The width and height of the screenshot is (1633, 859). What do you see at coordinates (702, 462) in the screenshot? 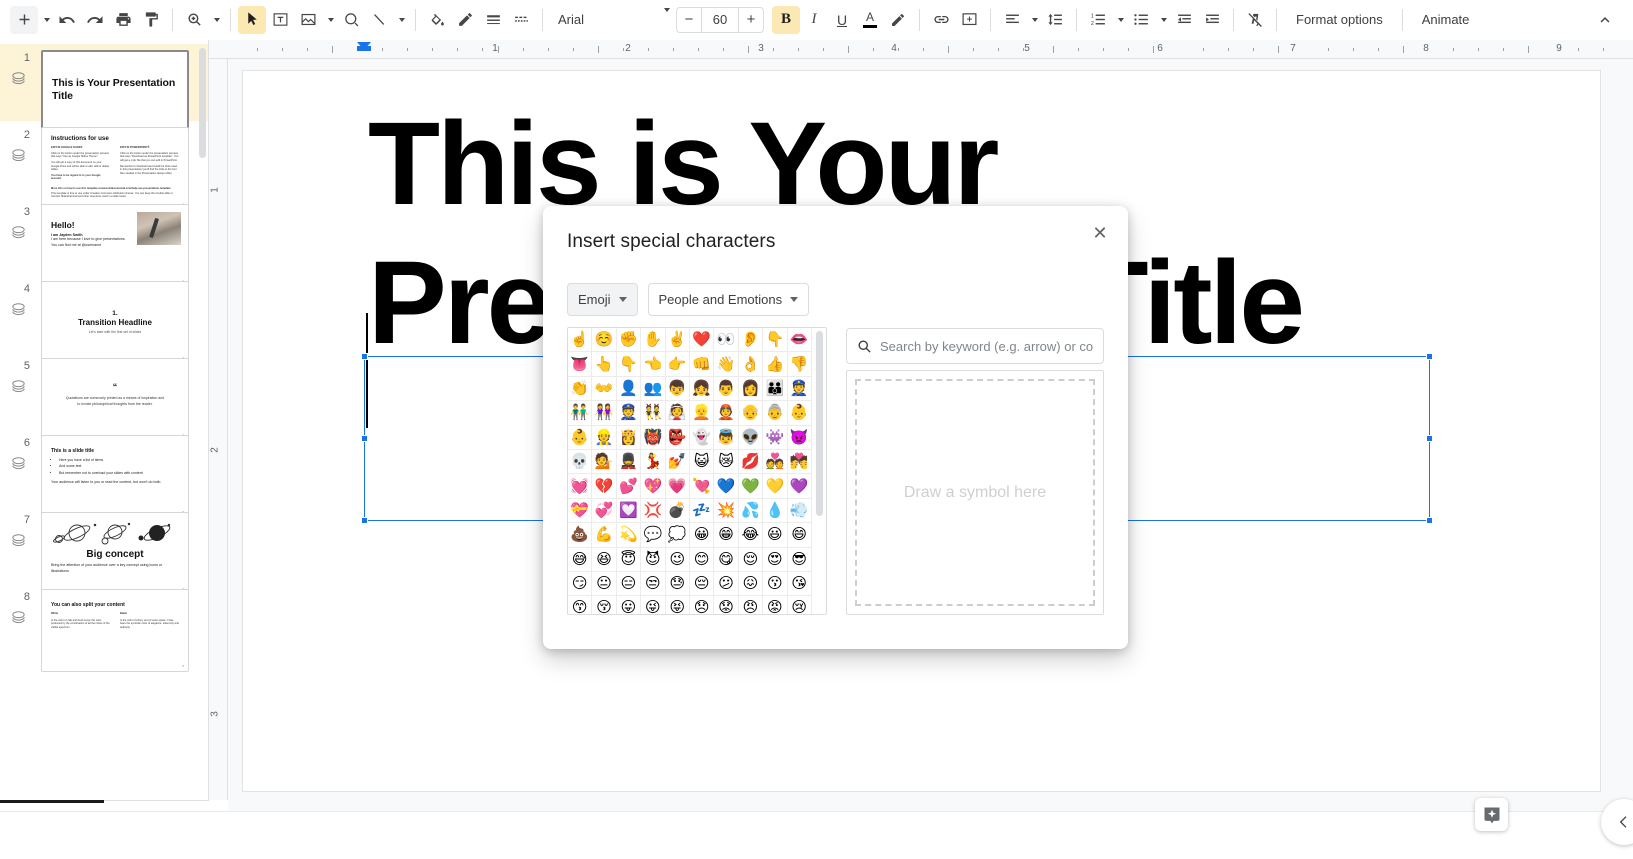
I see `emoji-cell: 😺` at bounding box center [702, 462].